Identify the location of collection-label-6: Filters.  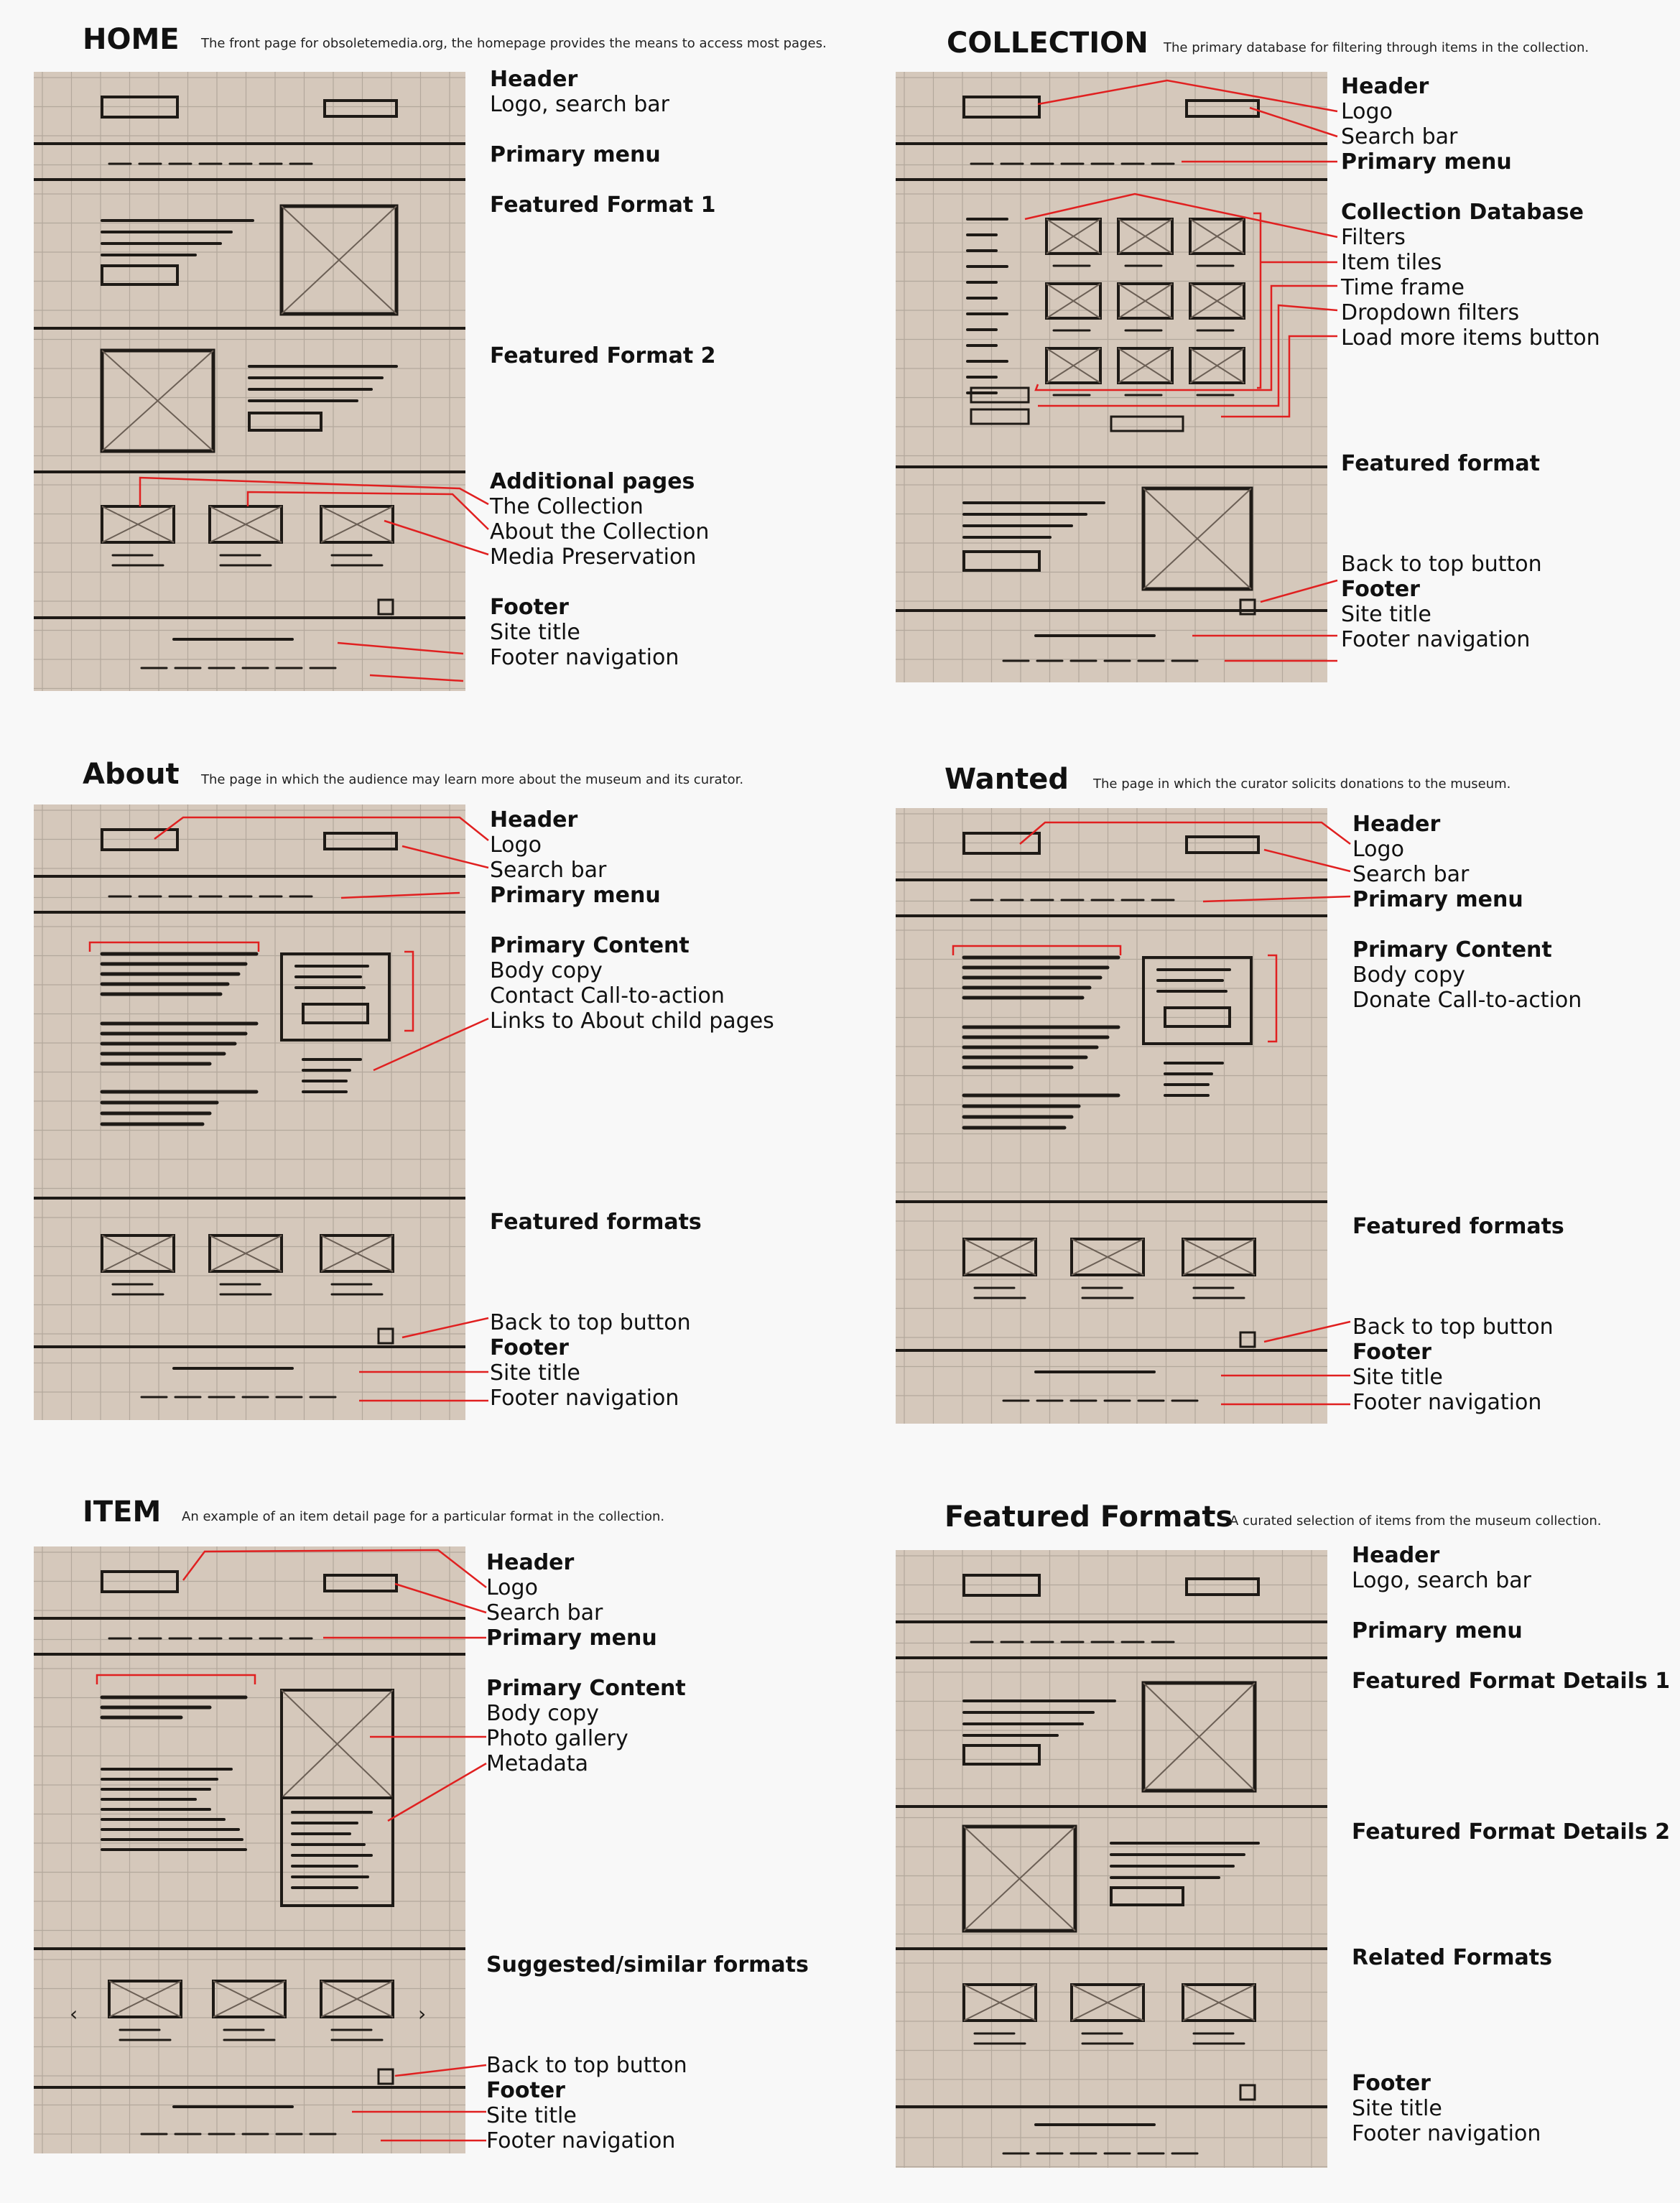
(1373, 238).